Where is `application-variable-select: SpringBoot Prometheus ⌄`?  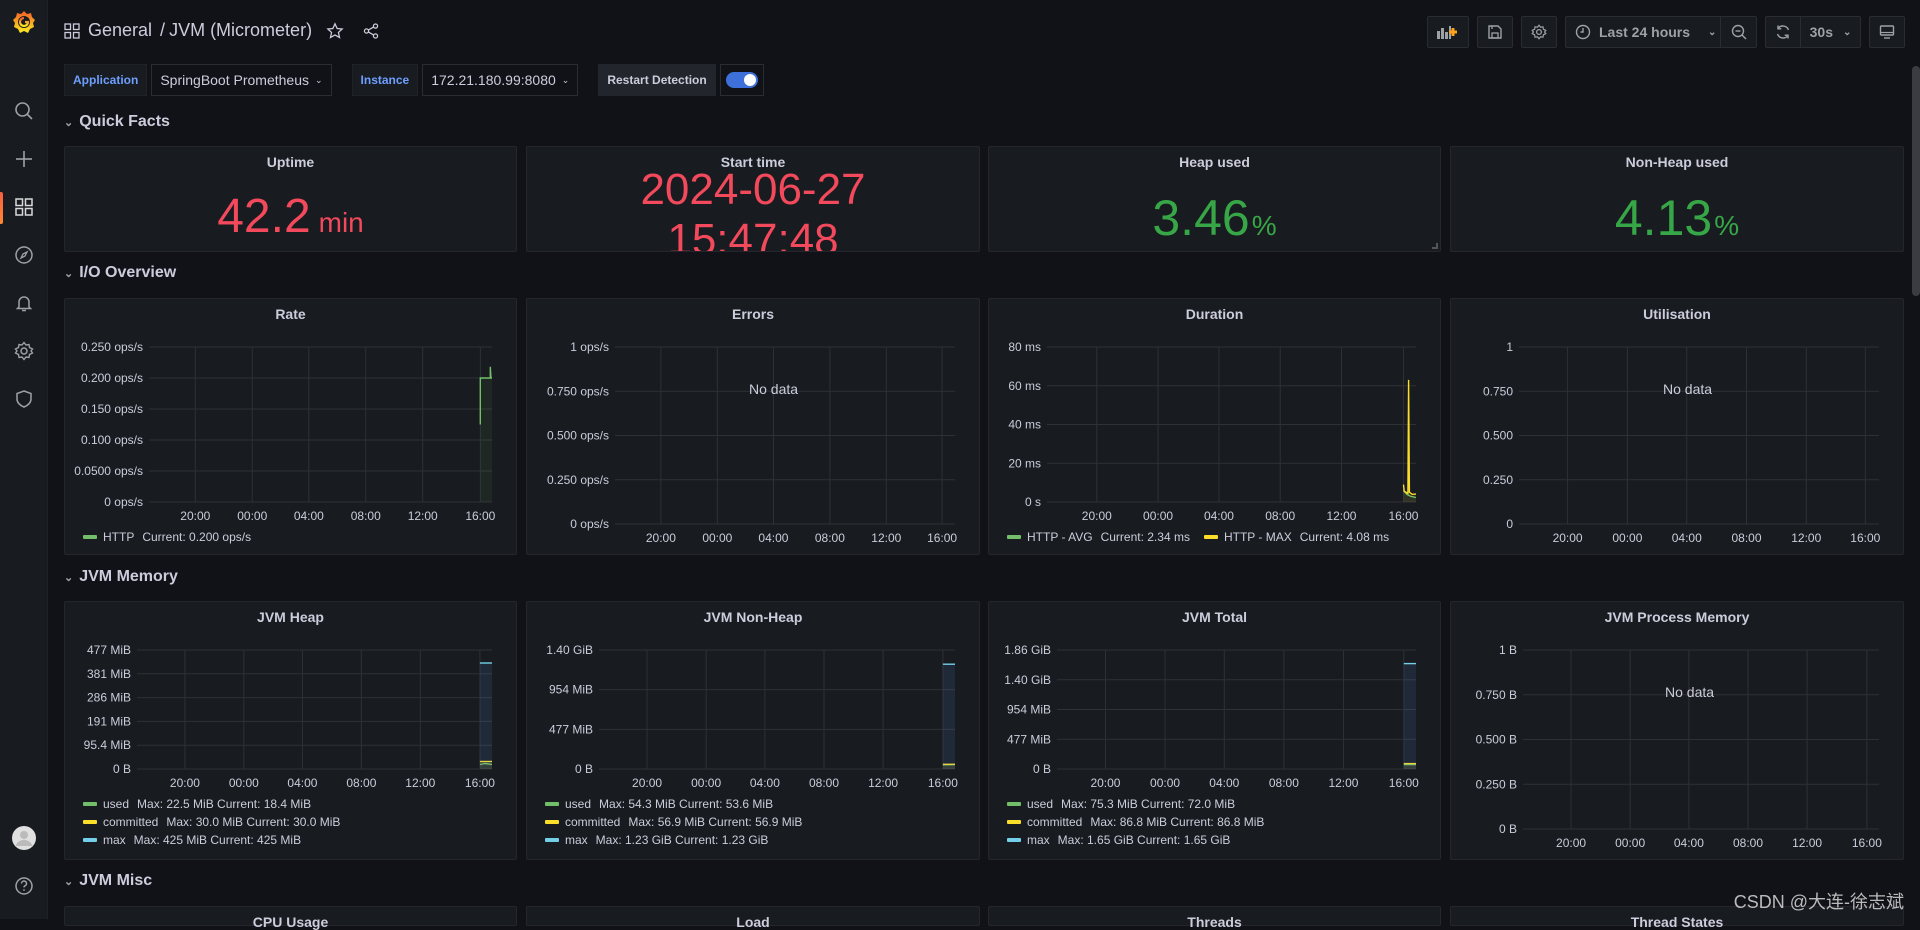 application-variable-select: SpringBoot Prometheus ⌄ is located at coordinates (241, 80).